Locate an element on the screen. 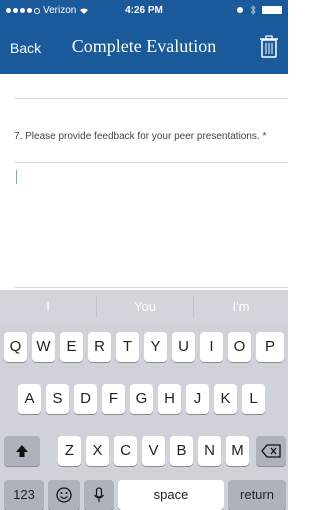 The height and width of the screenshot is (510, 320). page-title: Complete Evalution is located at coordinates (144, 46).